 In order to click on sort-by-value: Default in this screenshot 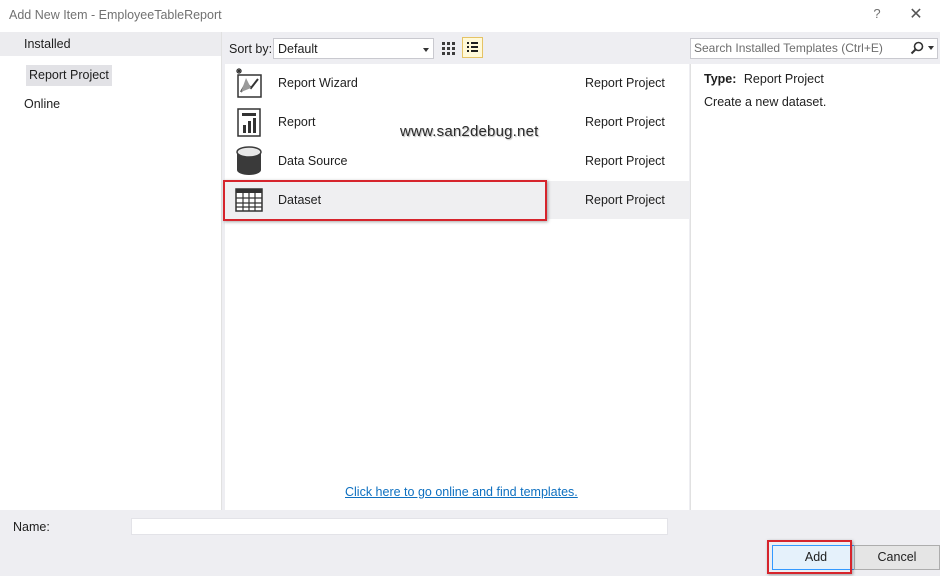, I will do `click(298, 49)`.